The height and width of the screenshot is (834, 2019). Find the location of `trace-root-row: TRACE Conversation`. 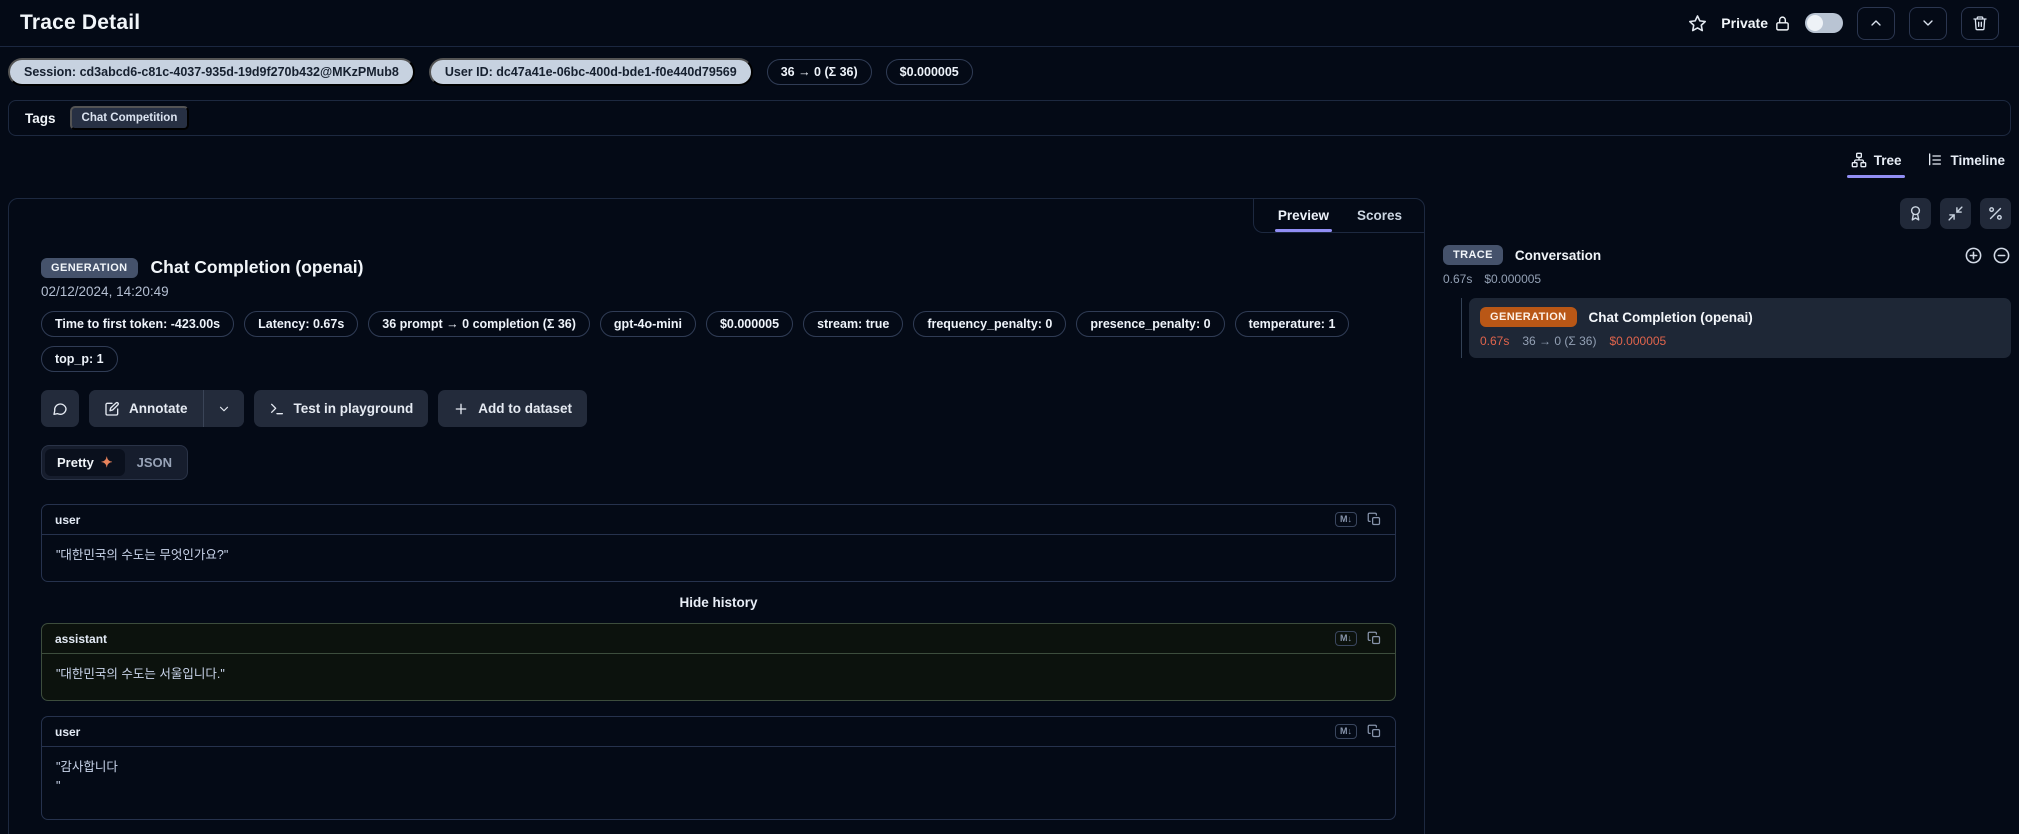

trace-root-row: TRACE Conversation is located at coordinates (1727, 255).